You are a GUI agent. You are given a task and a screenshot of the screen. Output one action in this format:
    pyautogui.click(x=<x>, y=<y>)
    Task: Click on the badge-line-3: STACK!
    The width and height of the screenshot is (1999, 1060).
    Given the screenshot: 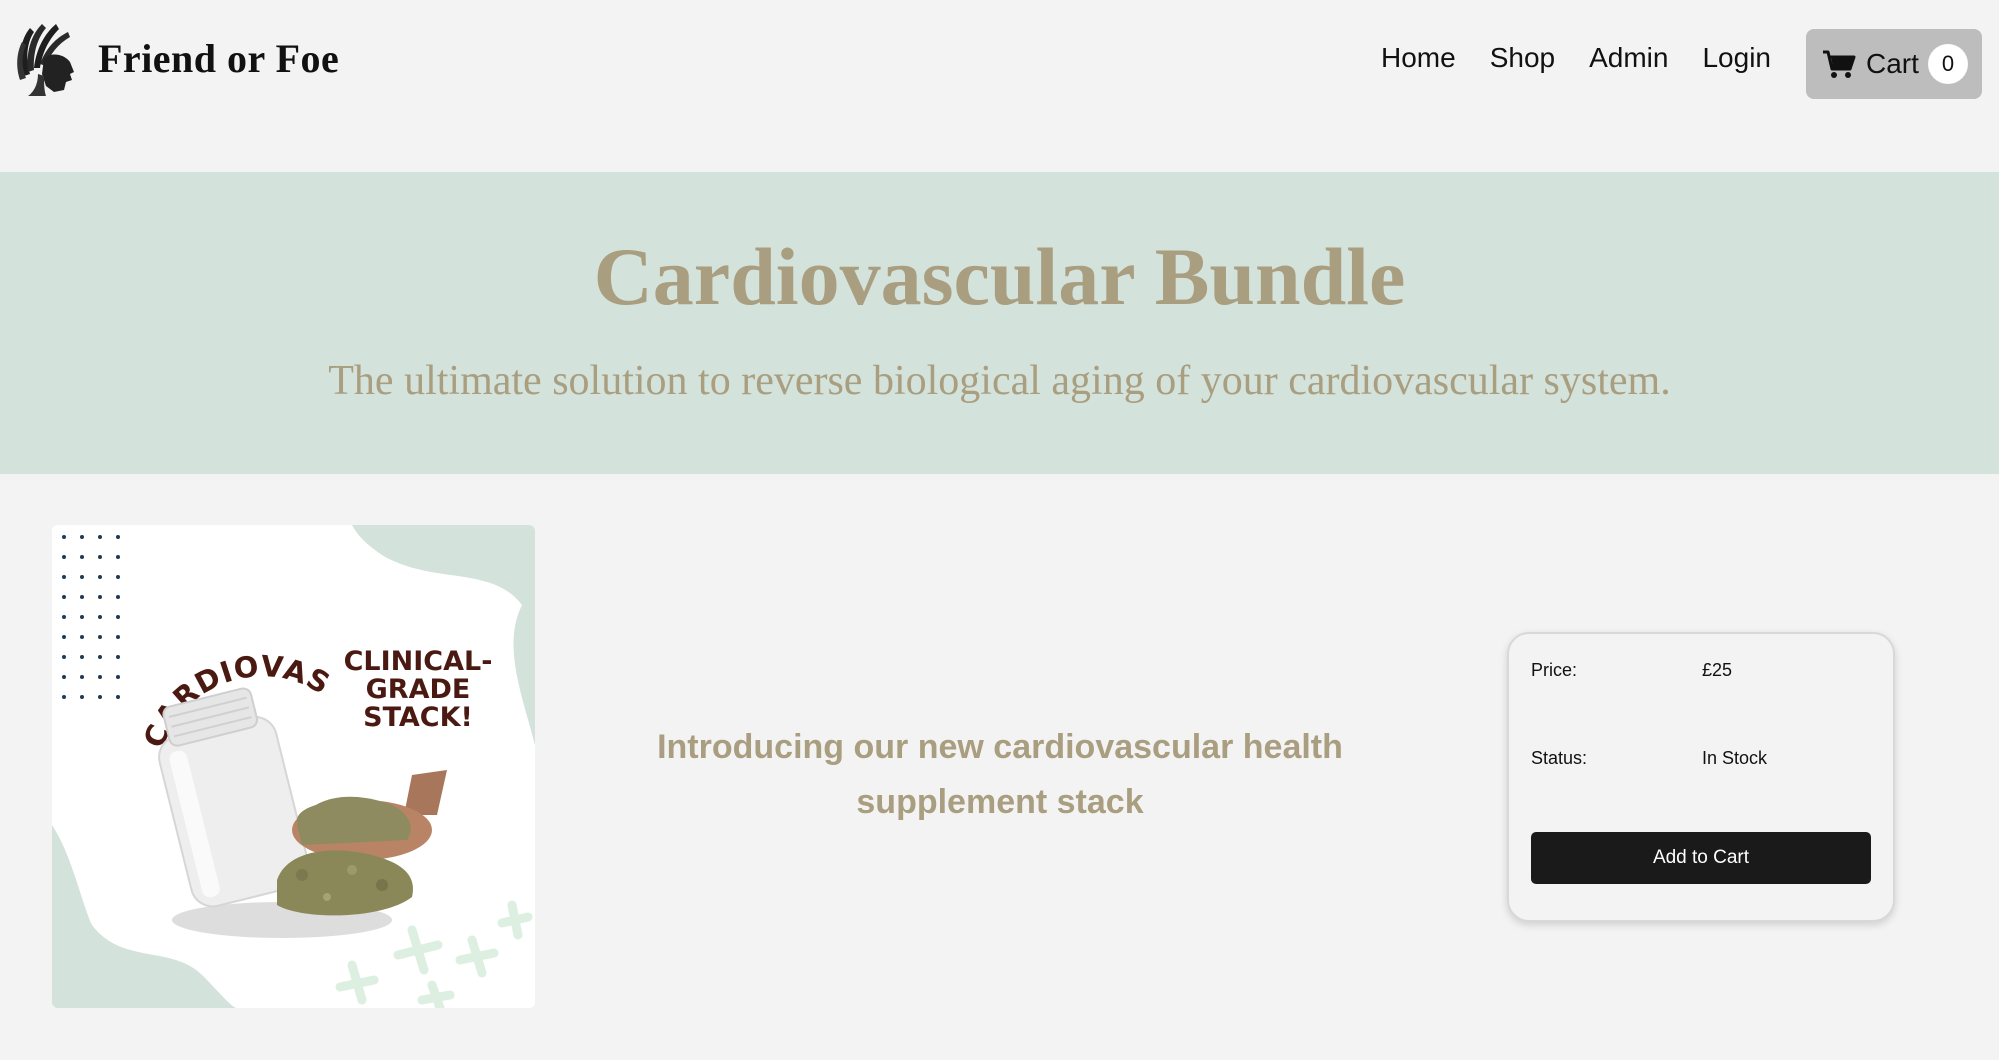 What is the action you would take?
    pyautogui.click(x=418, y=717)
    